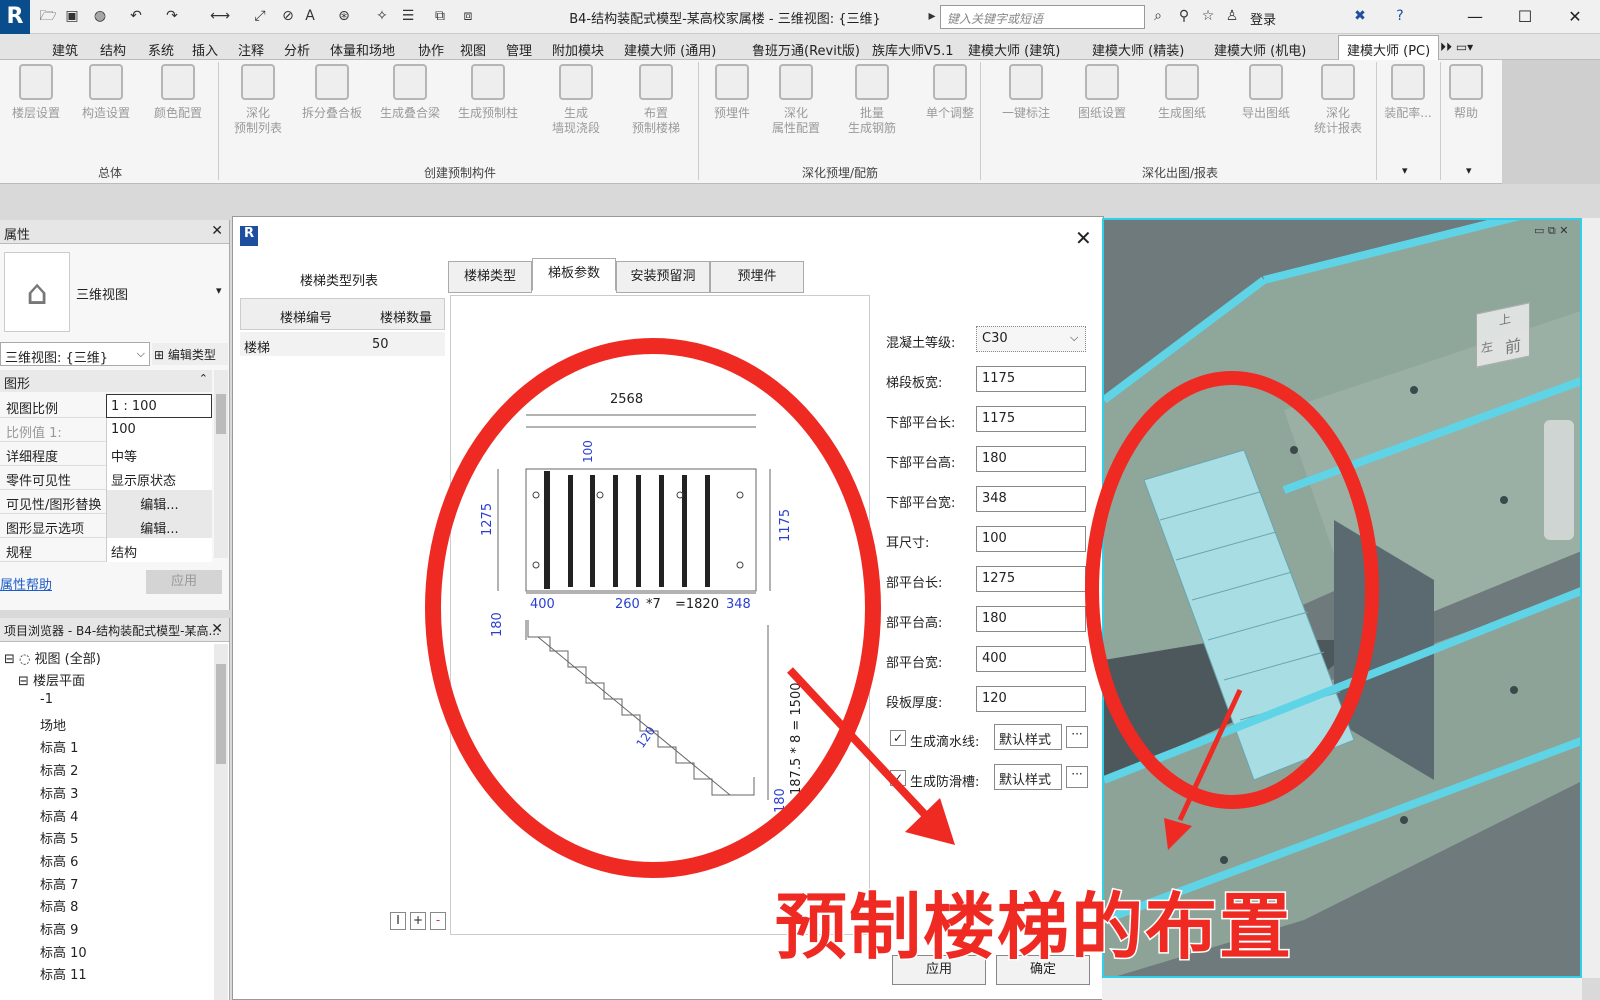  What do you see at coordinates (757, 277) in the screenshot?
I see `tab-3: 预埋件` at bounding box center [757, 277].